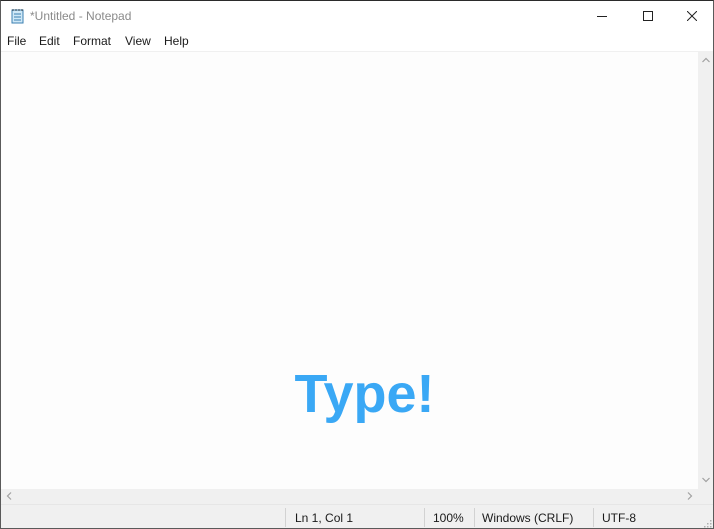  Describe the element at coordinates (357, 516) in the screenshot. I see `status-bar: Ln 1, Col 1 100% Windows (CRLF) UTF-8` at that location.